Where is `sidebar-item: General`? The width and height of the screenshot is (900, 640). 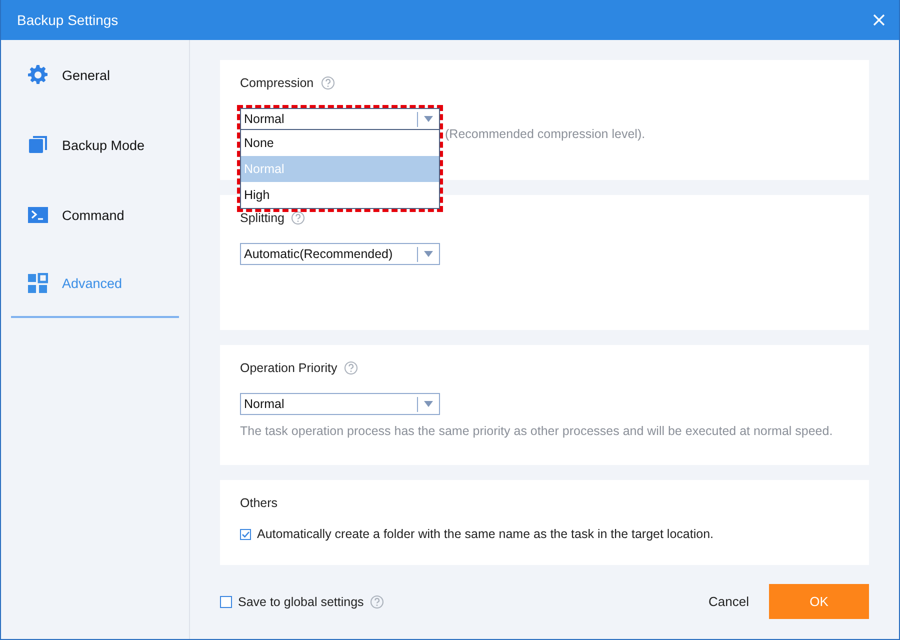 sidebar-item: General is located at coordinates (95, 75).